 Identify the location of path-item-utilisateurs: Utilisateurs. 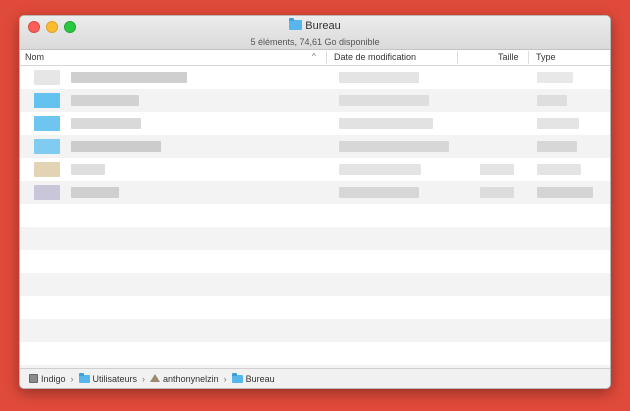
(107, 378).